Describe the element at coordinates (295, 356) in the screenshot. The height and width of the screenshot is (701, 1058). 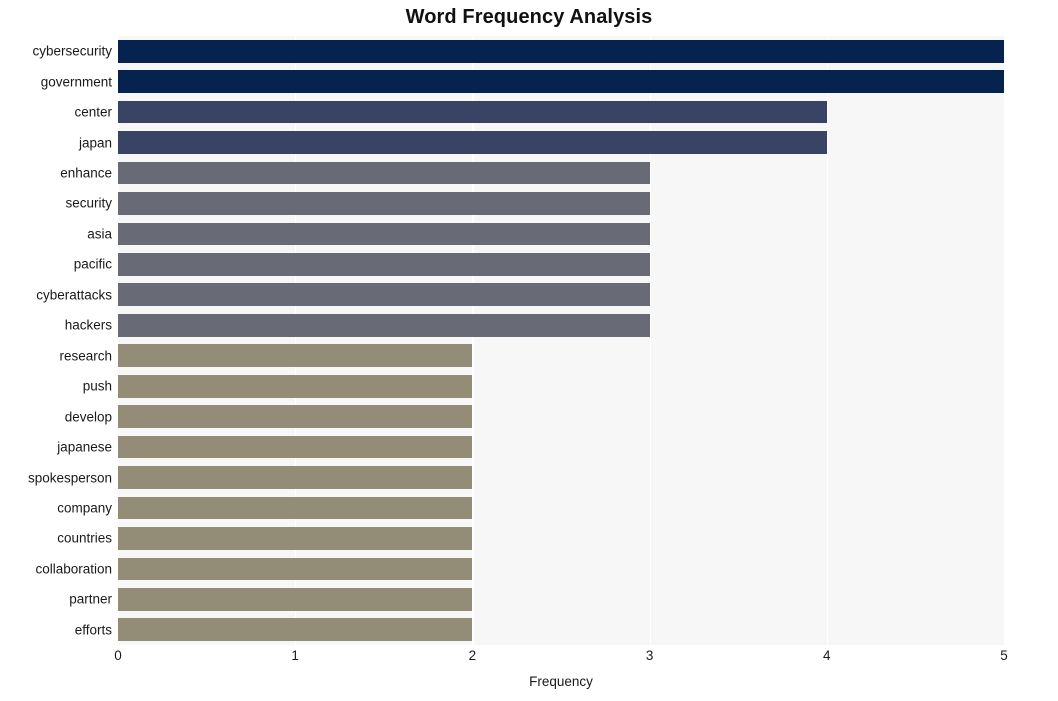
I see `bar-research` at that location.